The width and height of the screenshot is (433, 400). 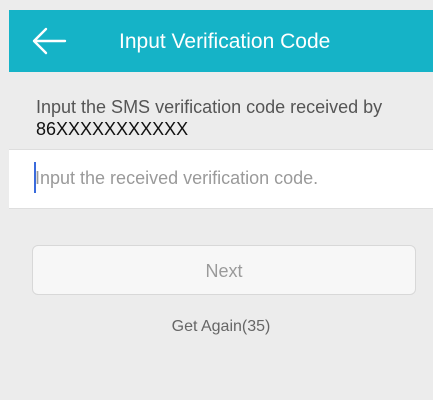 What do you see at coordinates (225, 178) in the screenshot?
I see `verification-code-input` at bounding box center [225, 178].